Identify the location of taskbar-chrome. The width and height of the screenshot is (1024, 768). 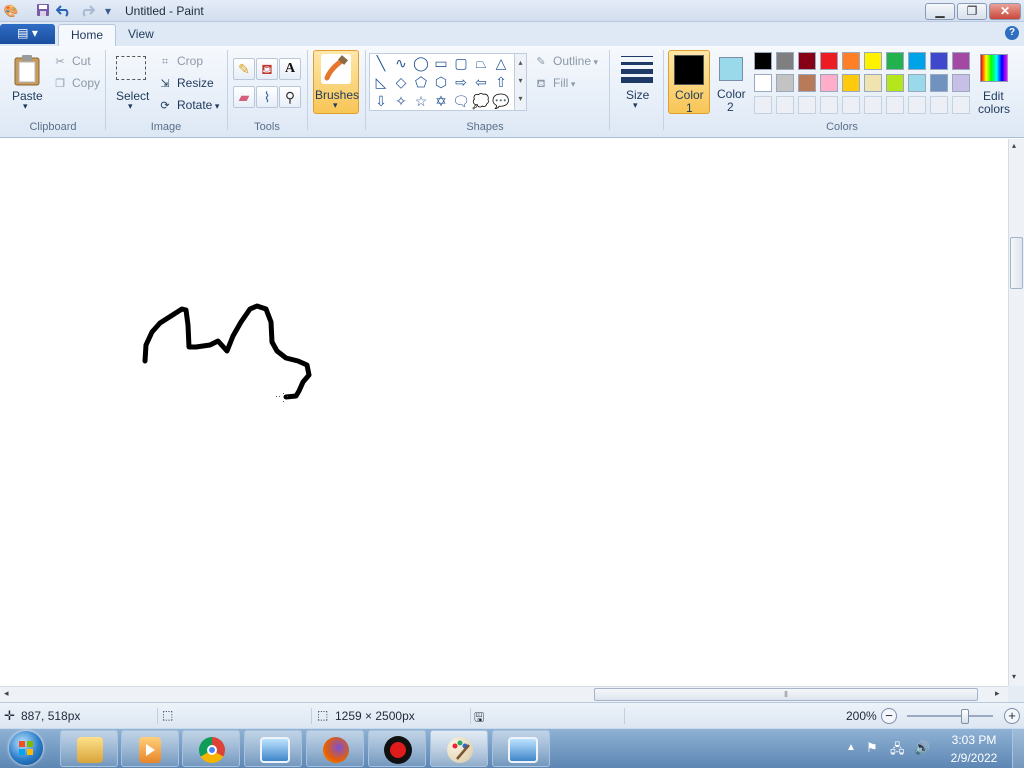
(211, 748).